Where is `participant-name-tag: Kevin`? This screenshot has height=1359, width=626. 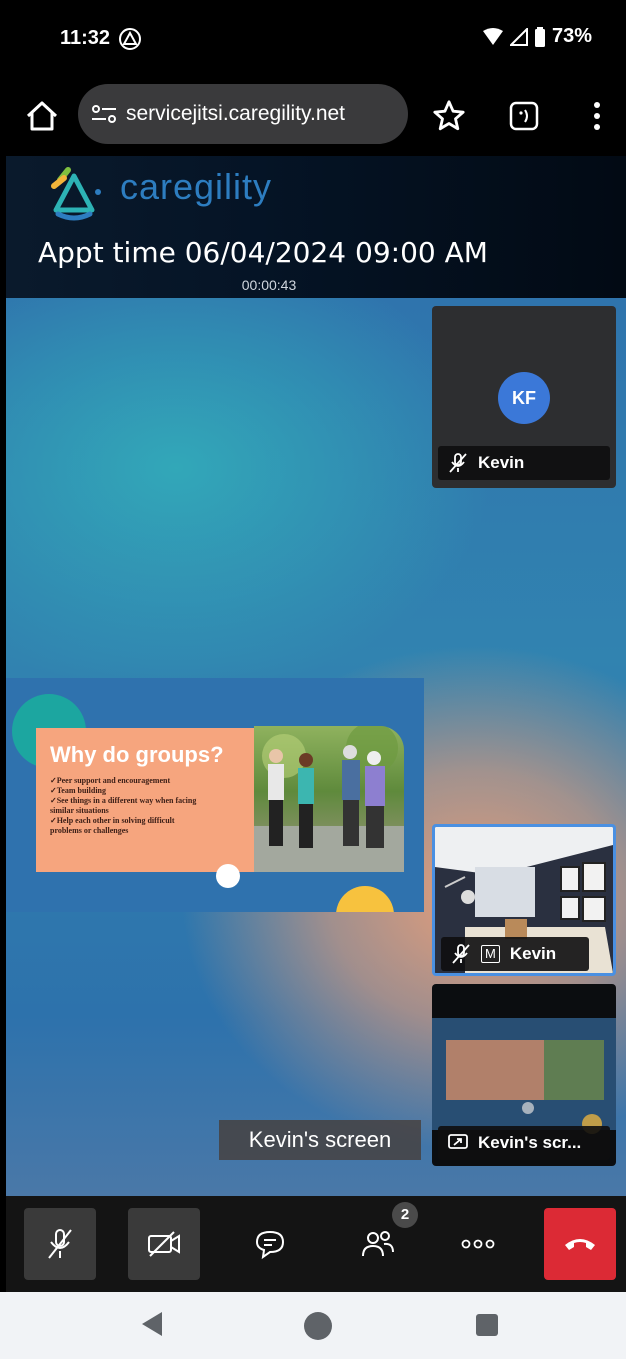
participant-name-tag: Kevin is located at coordinates (524, 463).